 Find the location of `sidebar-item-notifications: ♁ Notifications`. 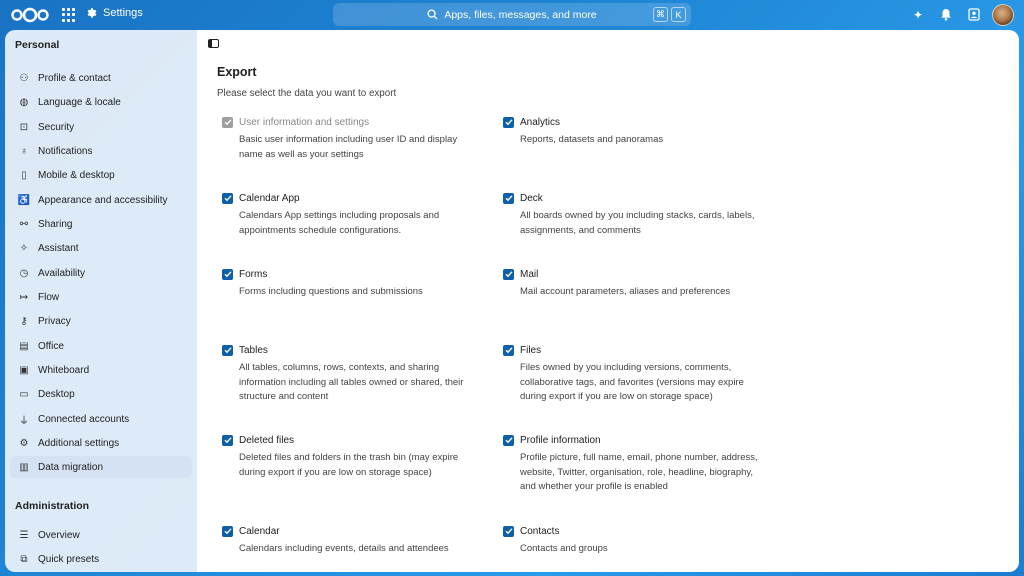

sidebar-item-notifications: ♁ Notifications is located at coordinates (101, 151).